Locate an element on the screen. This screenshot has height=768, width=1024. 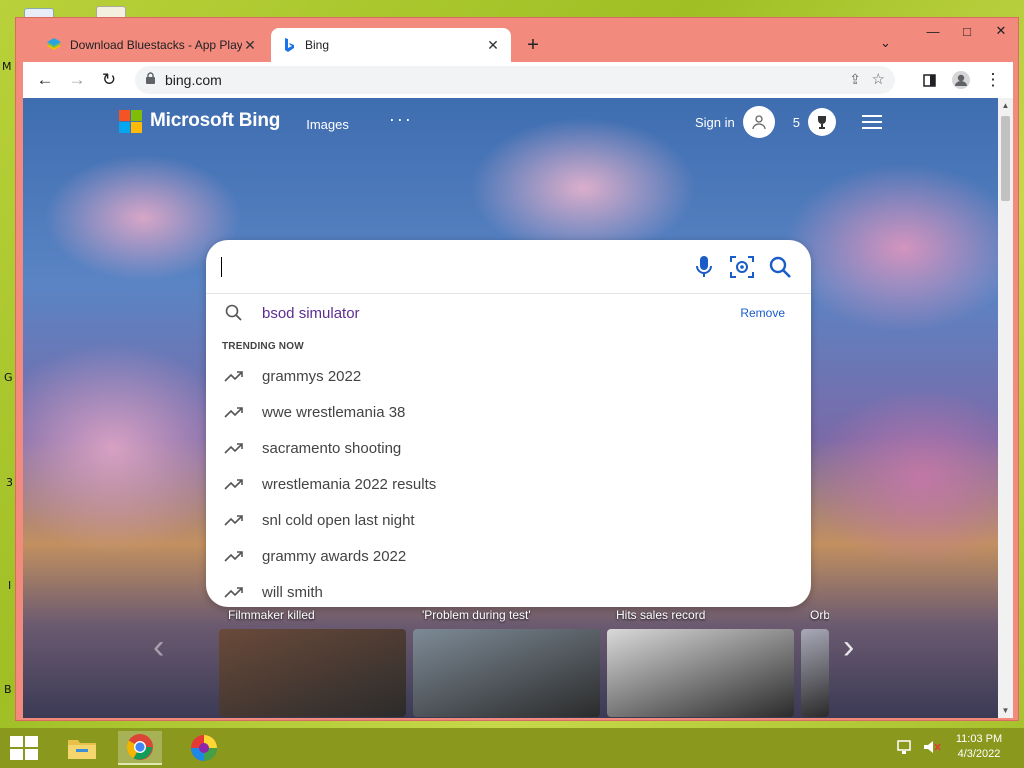
history-item-text: bsod simulator is located at coordinates (311, 313).